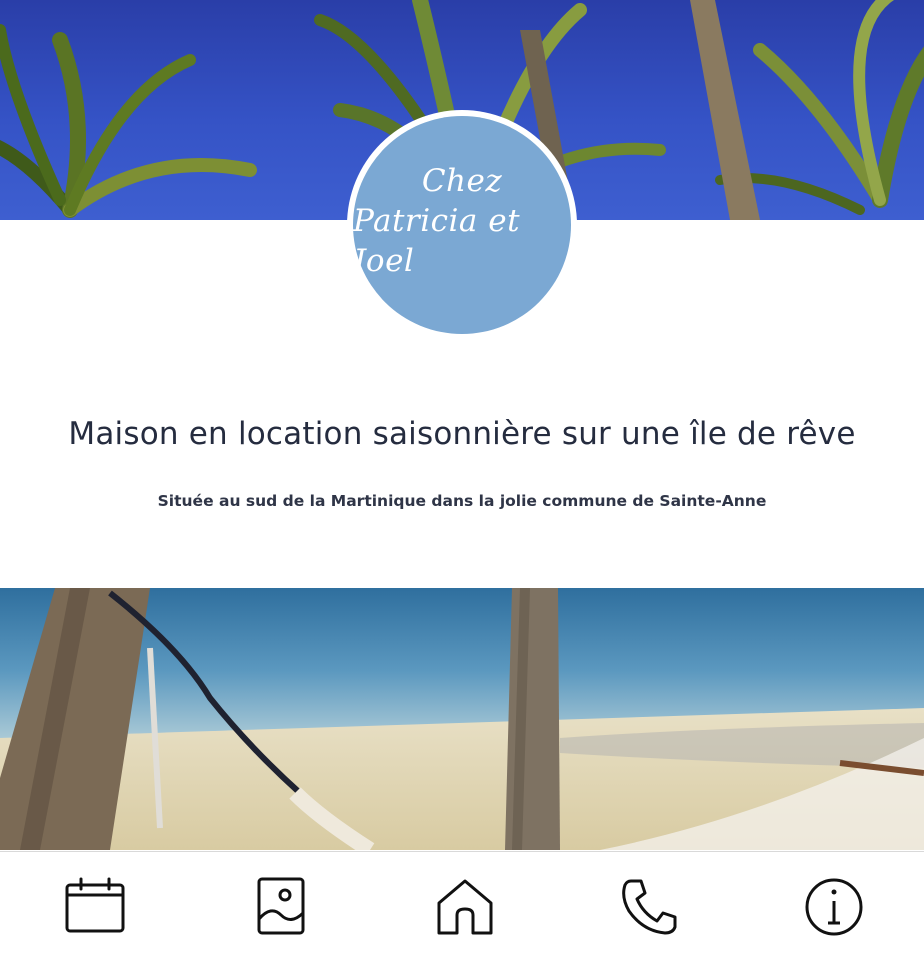 The width and height of the screenshot is (924, 959). Describe the element at coordinates (462, 181) in the screenshot. I see `brand-line-1: Chez` at that location.